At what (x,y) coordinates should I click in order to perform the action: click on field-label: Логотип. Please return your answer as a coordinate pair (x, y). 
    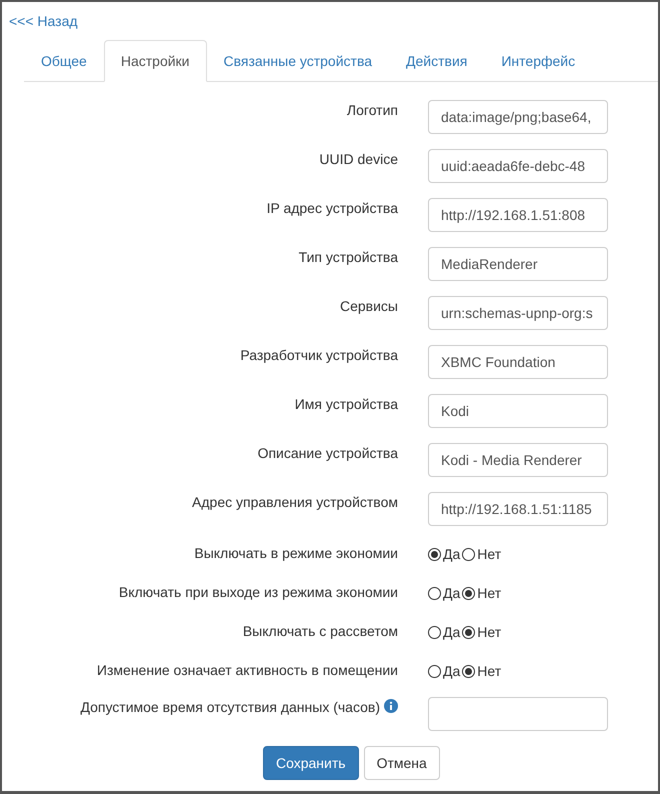
    Looking at the image, I should click on (372, 110).